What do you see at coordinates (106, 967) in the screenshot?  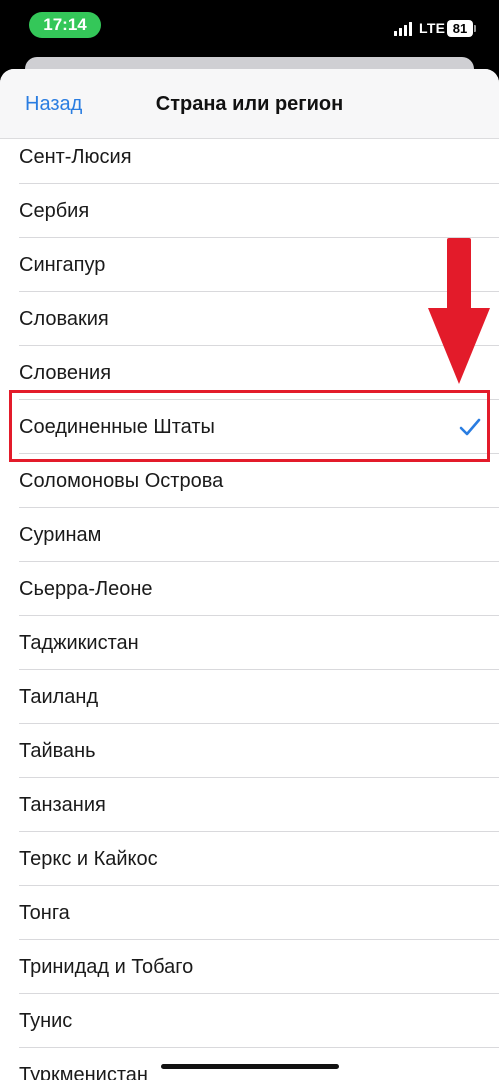 I see `country-label: Тринидад и Тобаго` at bounding box center [106, 967].